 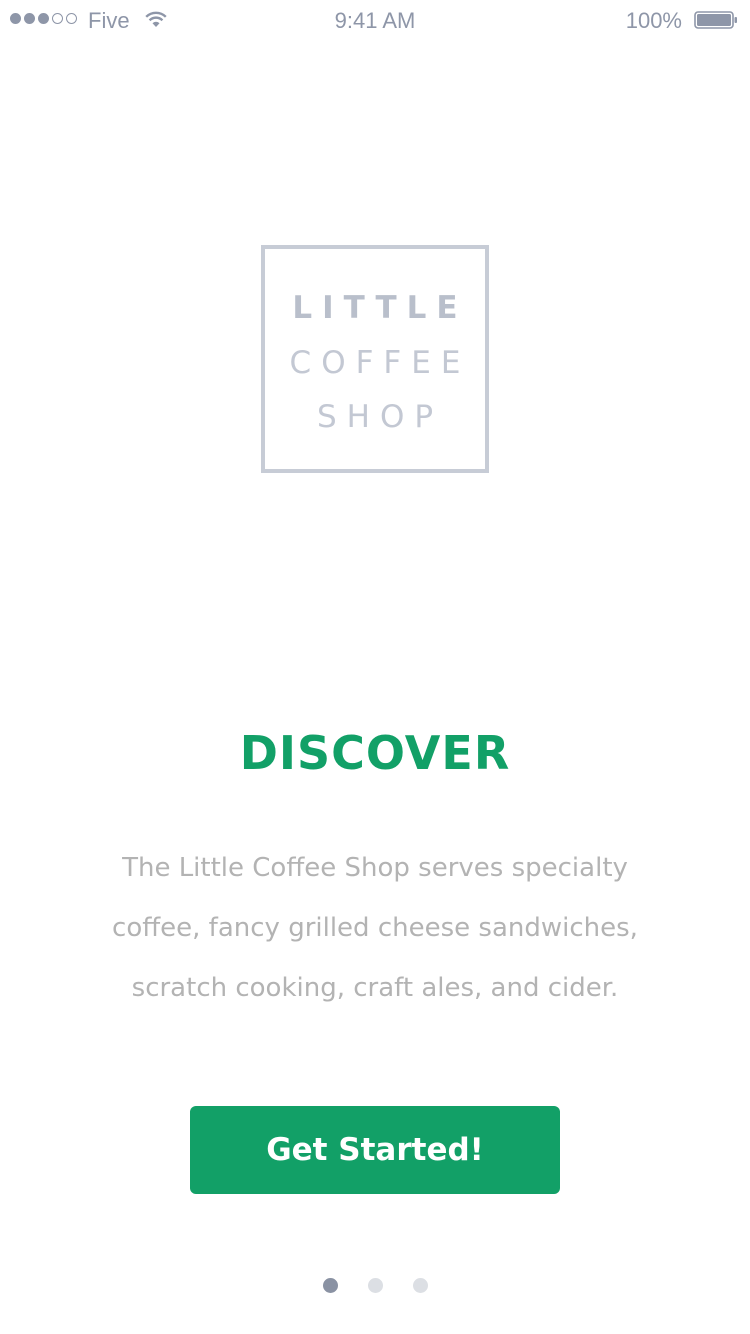 I want to click on battery-percentage: 100%, so click(x=653, y=20).